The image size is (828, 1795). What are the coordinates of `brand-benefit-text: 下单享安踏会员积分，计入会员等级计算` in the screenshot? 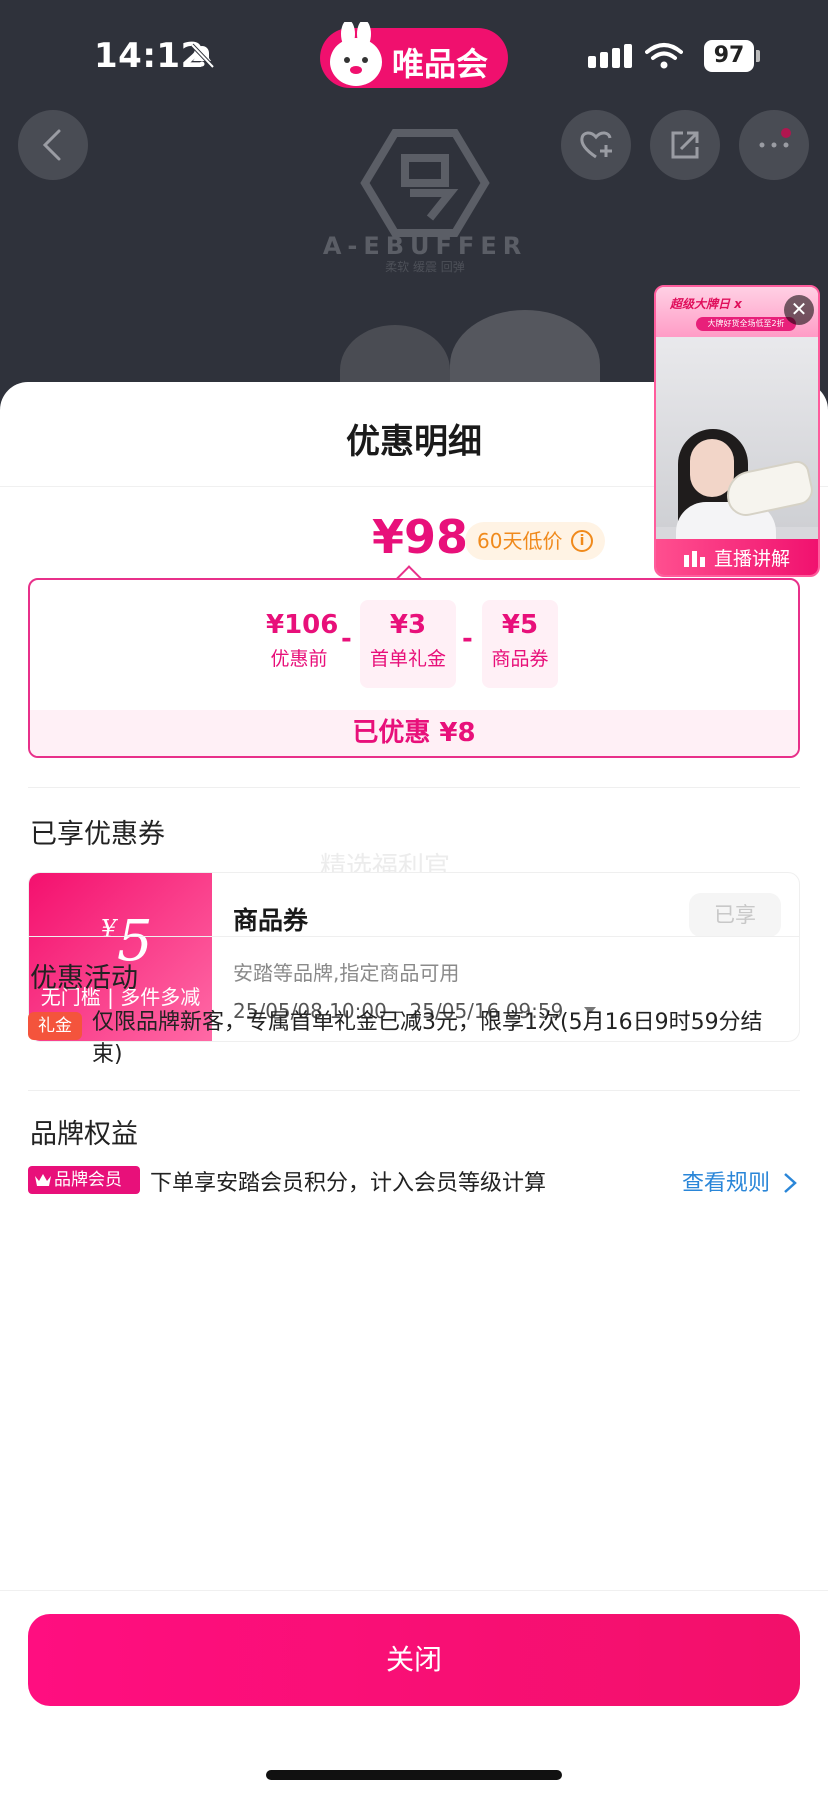 It's located at (348, 1183).